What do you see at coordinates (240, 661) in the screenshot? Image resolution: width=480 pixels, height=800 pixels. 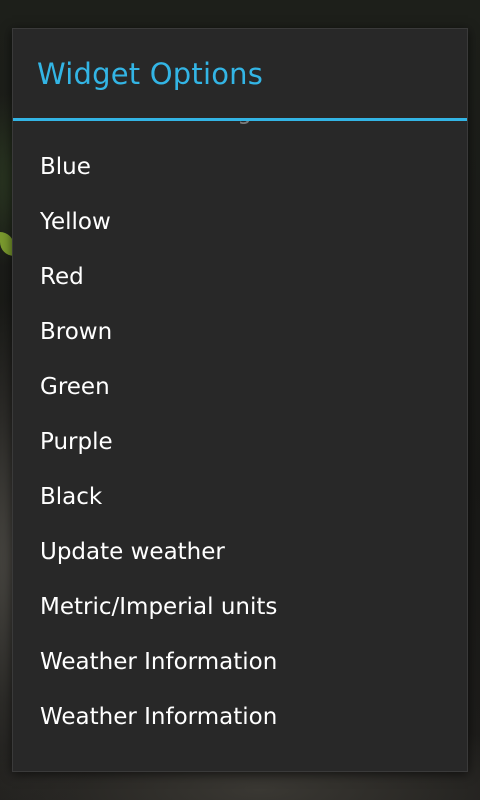 I see `option-weather-information: Weather Information` at bounding box center [240, 661].